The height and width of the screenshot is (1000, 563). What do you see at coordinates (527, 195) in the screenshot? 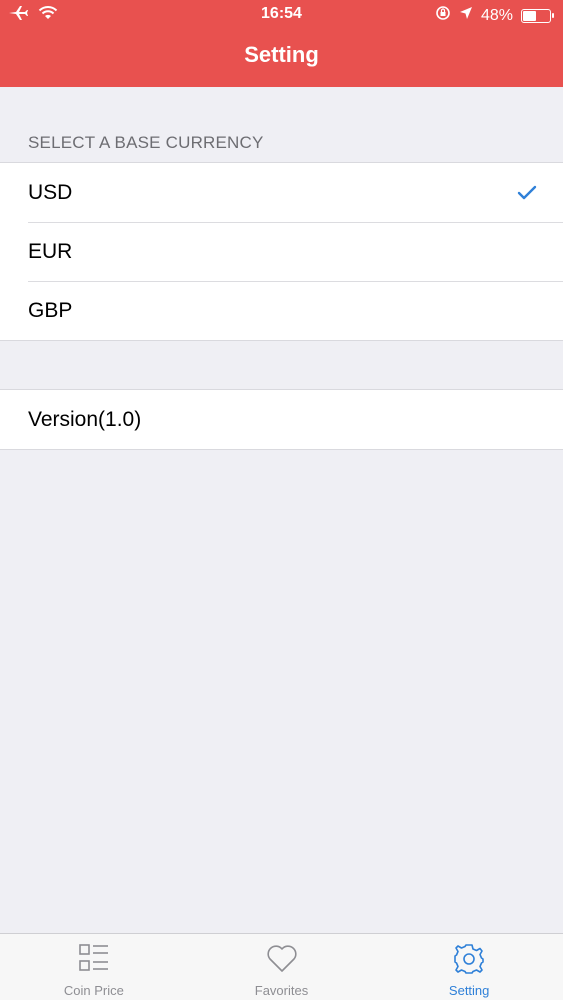
I see `checkmark-icon` at bounding box center [527, 195].